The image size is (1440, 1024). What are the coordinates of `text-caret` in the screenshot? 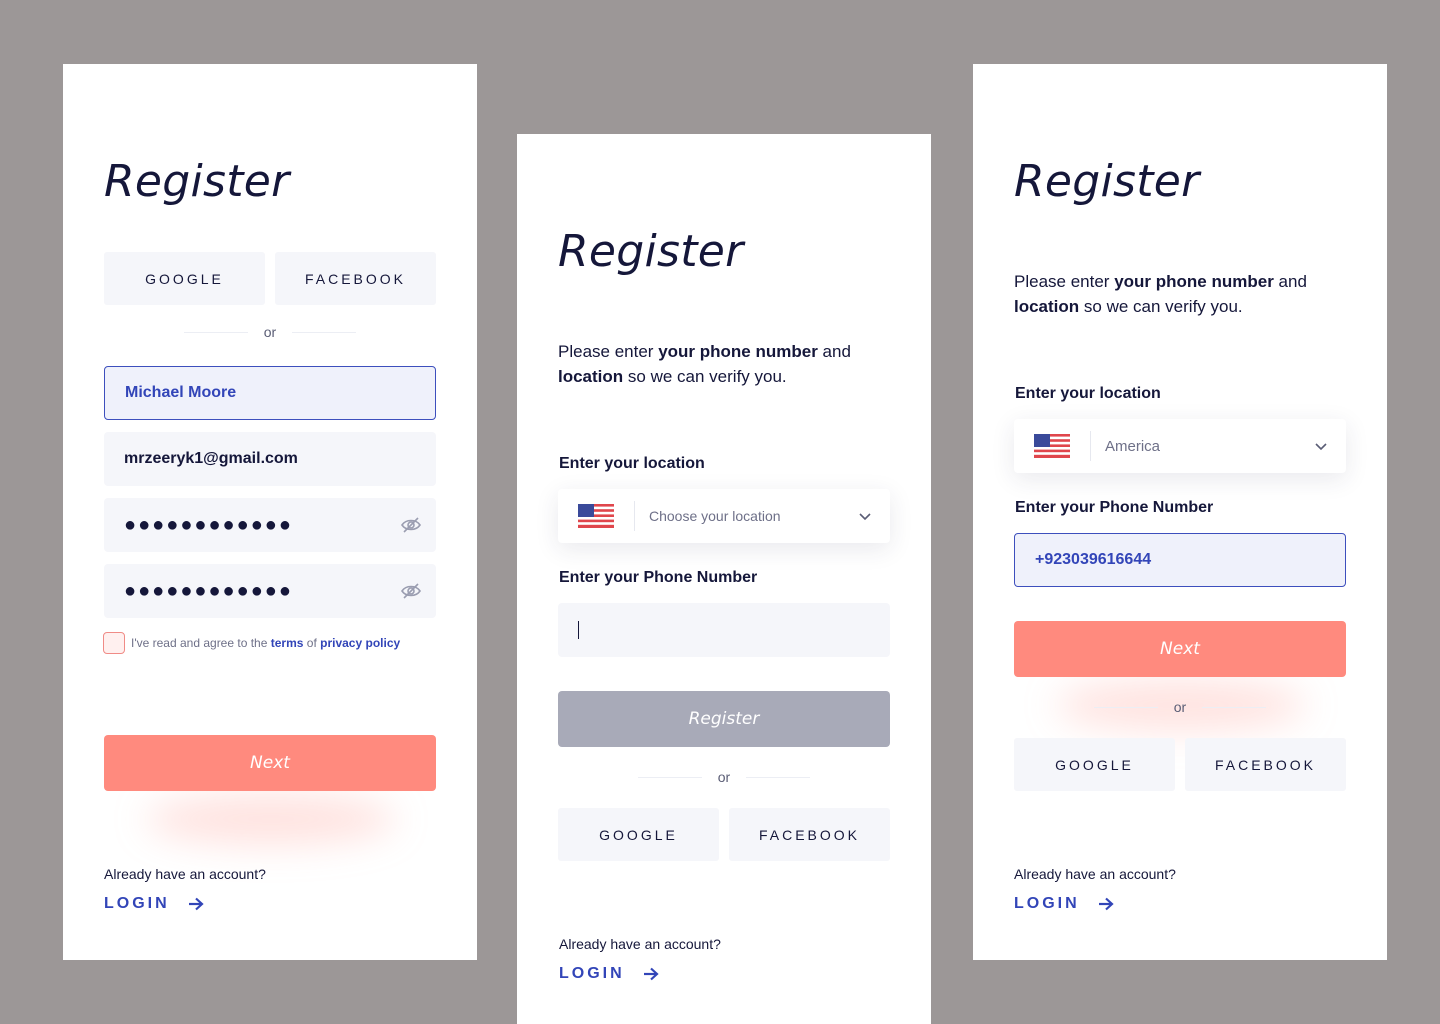 It's located at (578, 630).